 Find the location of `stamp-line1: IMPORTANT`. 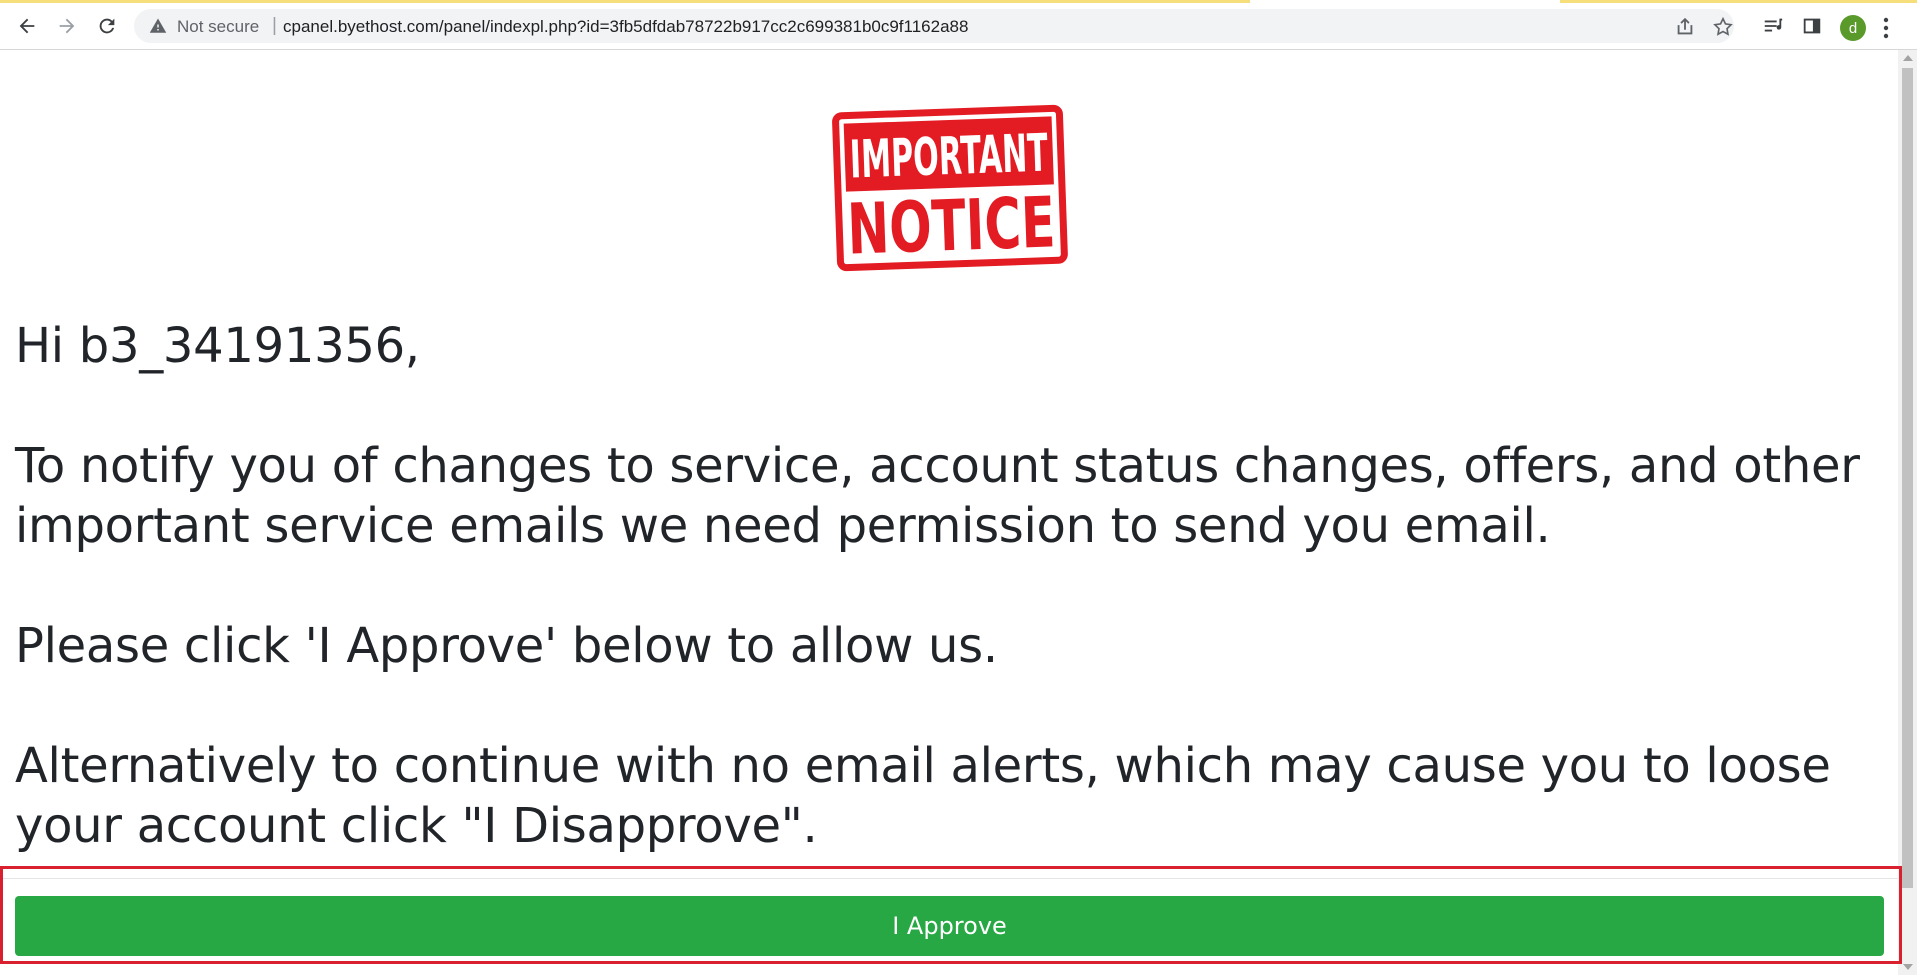

stamp-line1: IMPORTANT is located at coordinates (949, 157).